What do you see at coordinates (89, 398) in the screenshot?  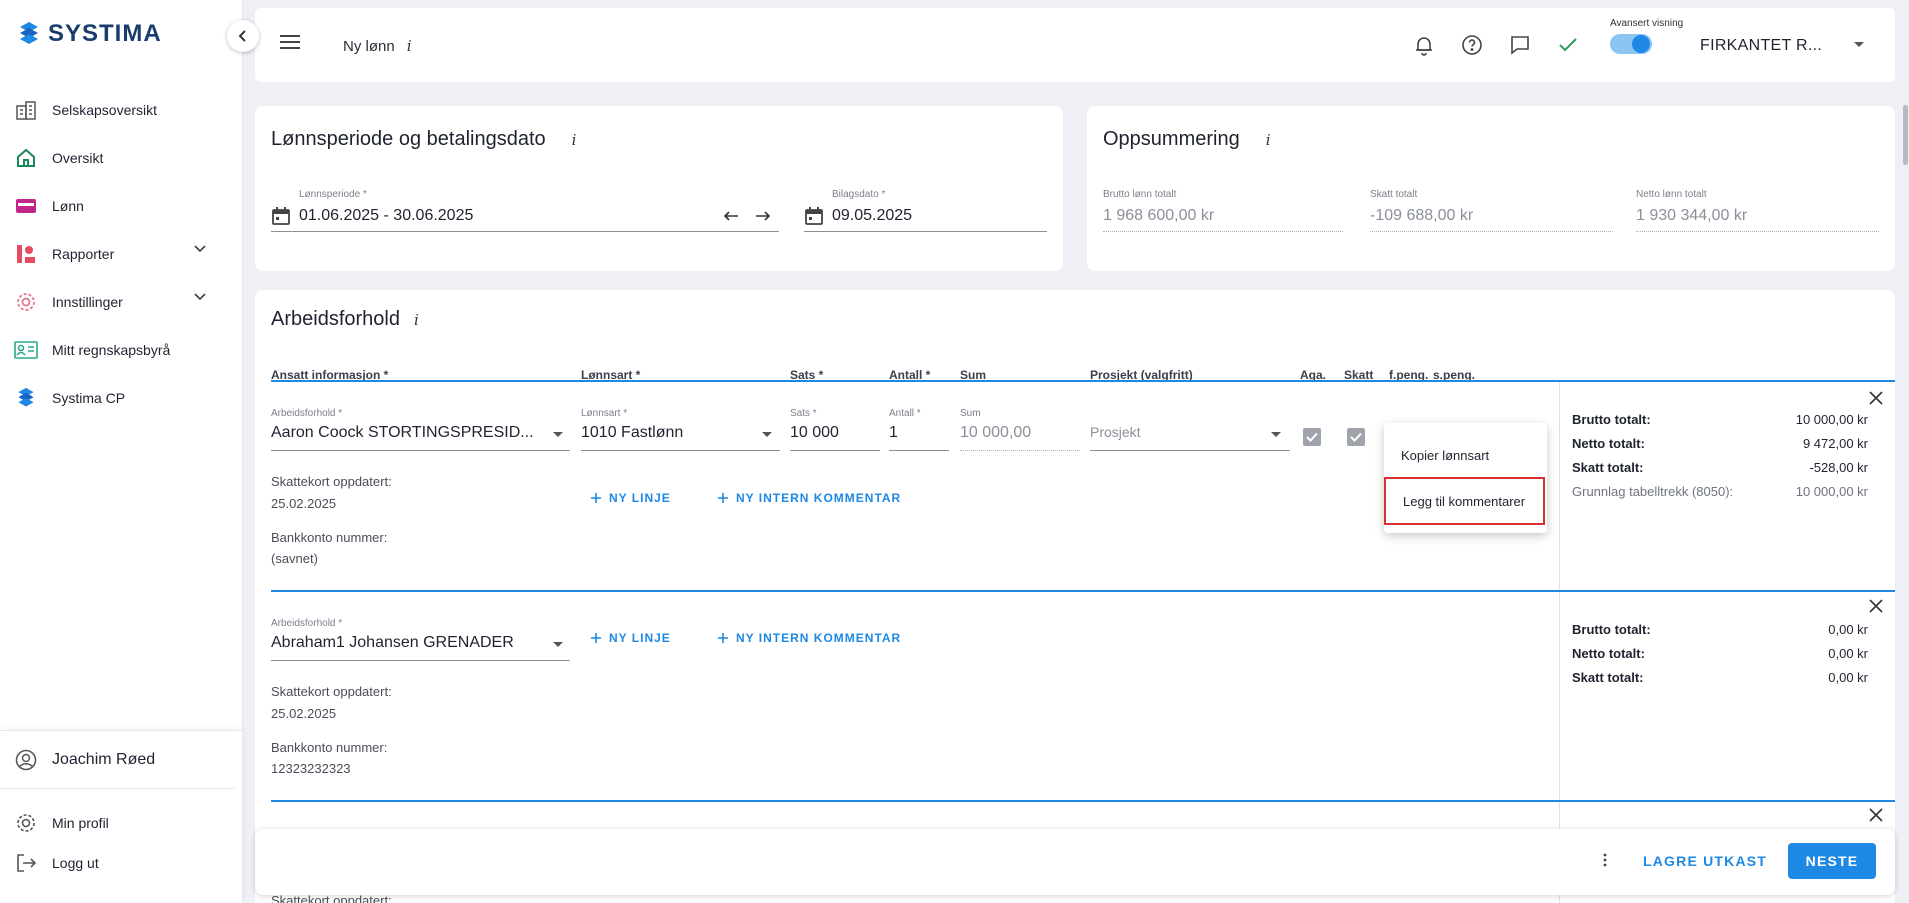 I see `sidebar-item-label: Systima CP` at bounding box center [89, 398].